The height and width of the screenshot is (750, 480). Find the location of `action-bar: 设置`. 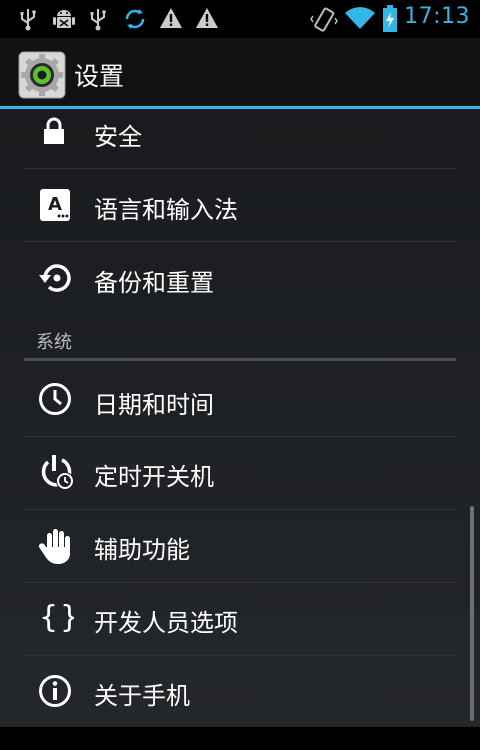

action-bar: 设置 is located at coordinates (240, 72).